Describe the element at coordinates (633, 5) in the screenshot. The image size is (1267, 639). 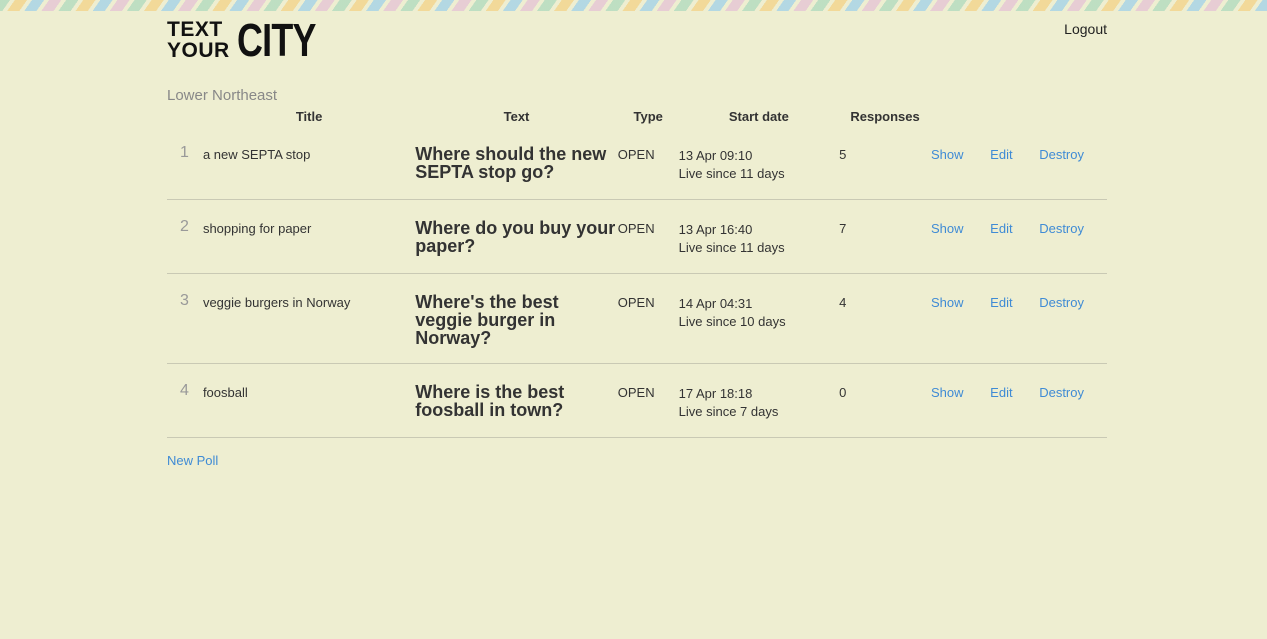
I see `decorative-stripe` at that location.